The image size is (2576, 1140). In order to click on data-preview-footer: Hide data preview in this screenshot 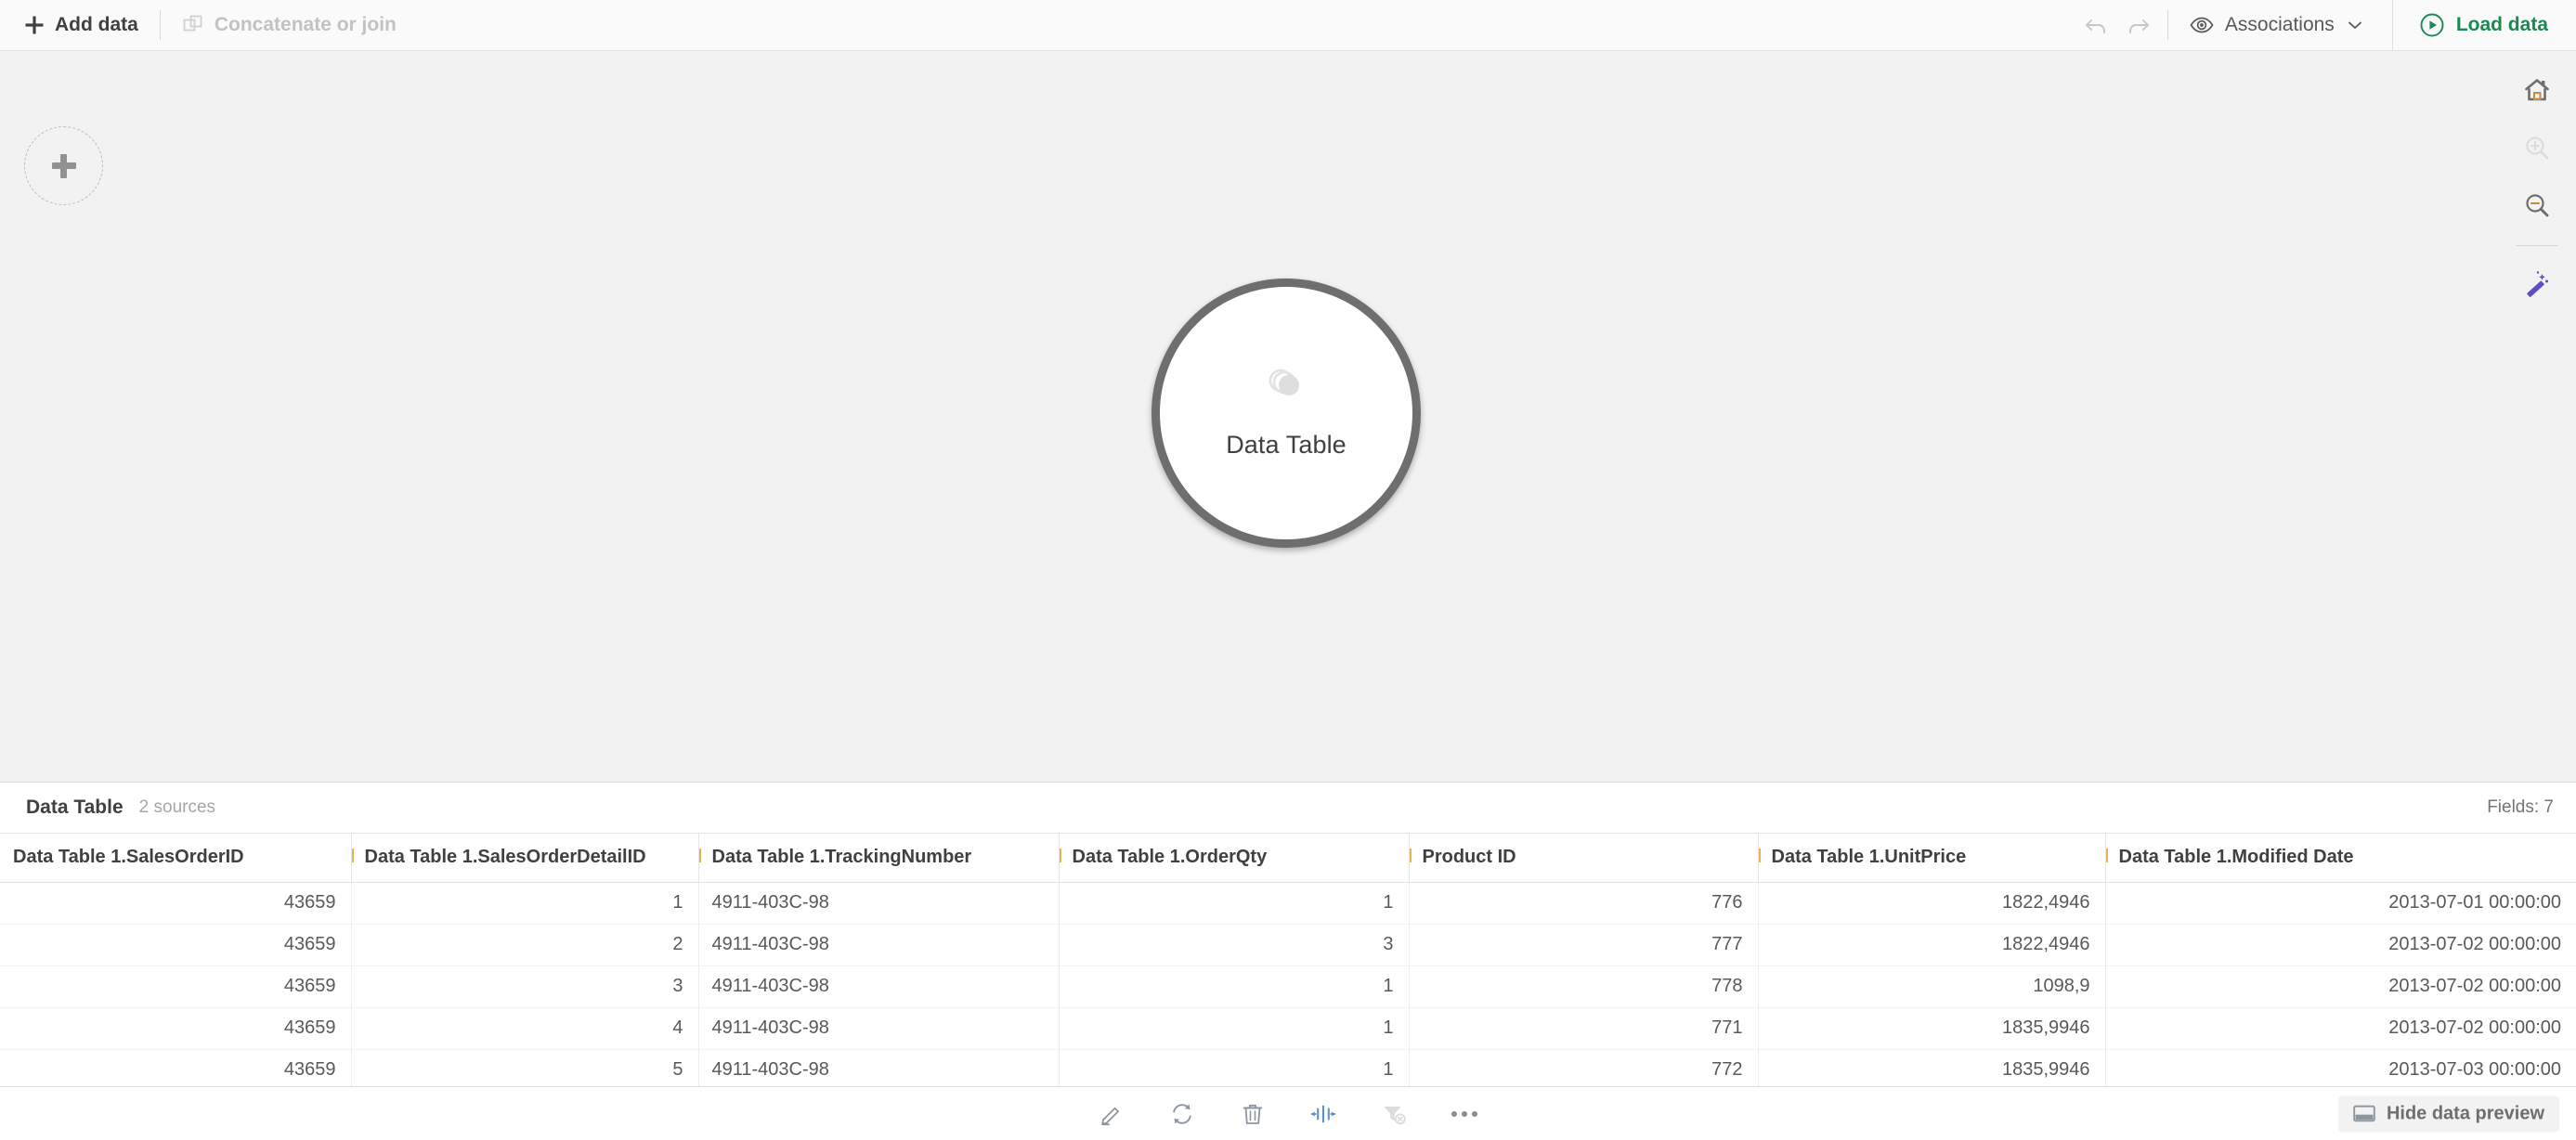, I will do `click(1288, 1113)`.